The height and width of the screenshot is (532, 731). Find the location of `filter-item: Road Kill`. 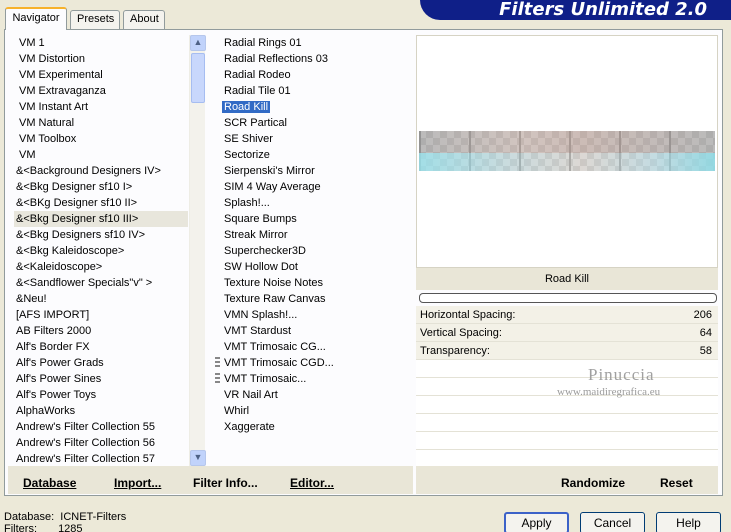

filter-item: Road Kill is located at coordinates (317, 107).